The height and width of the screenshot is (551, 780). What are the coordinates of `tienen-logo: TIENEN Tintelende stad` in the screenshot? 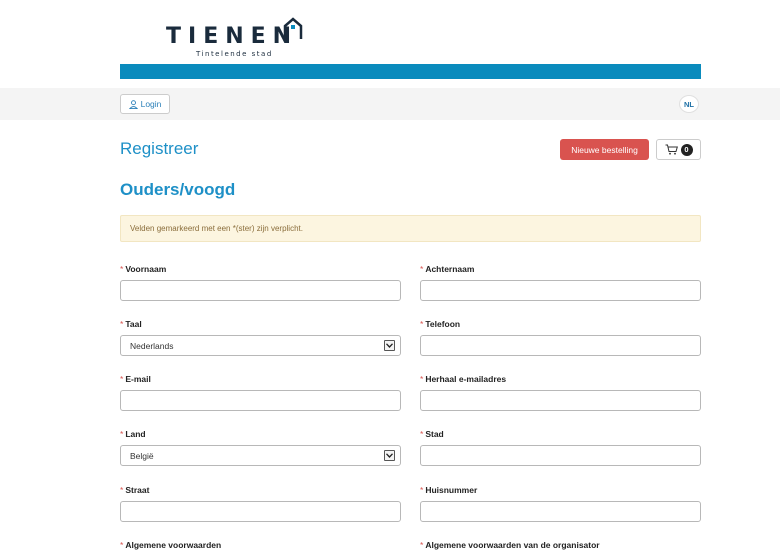 It's located at (236, 35).